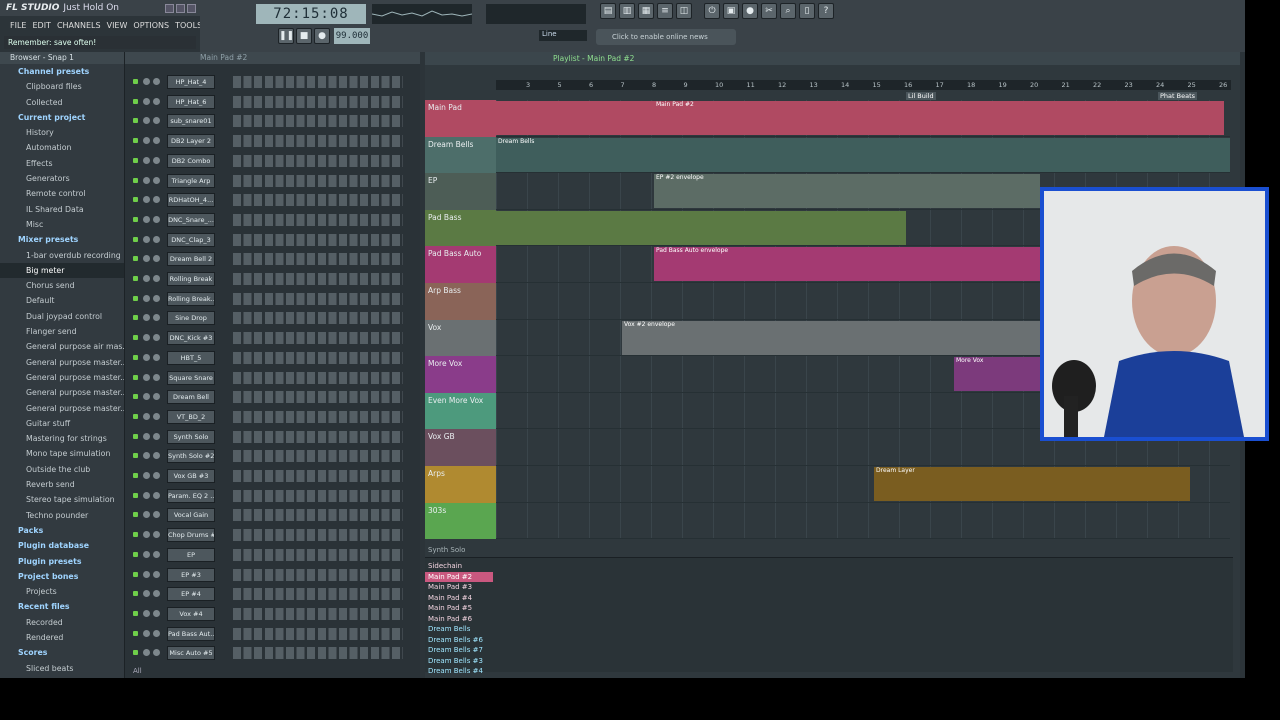 The width and height of the screenshot is (1280, 720). Describe the element at coordinates (460, 484) in the screenshot. I see `track-header: Arps` at that location.